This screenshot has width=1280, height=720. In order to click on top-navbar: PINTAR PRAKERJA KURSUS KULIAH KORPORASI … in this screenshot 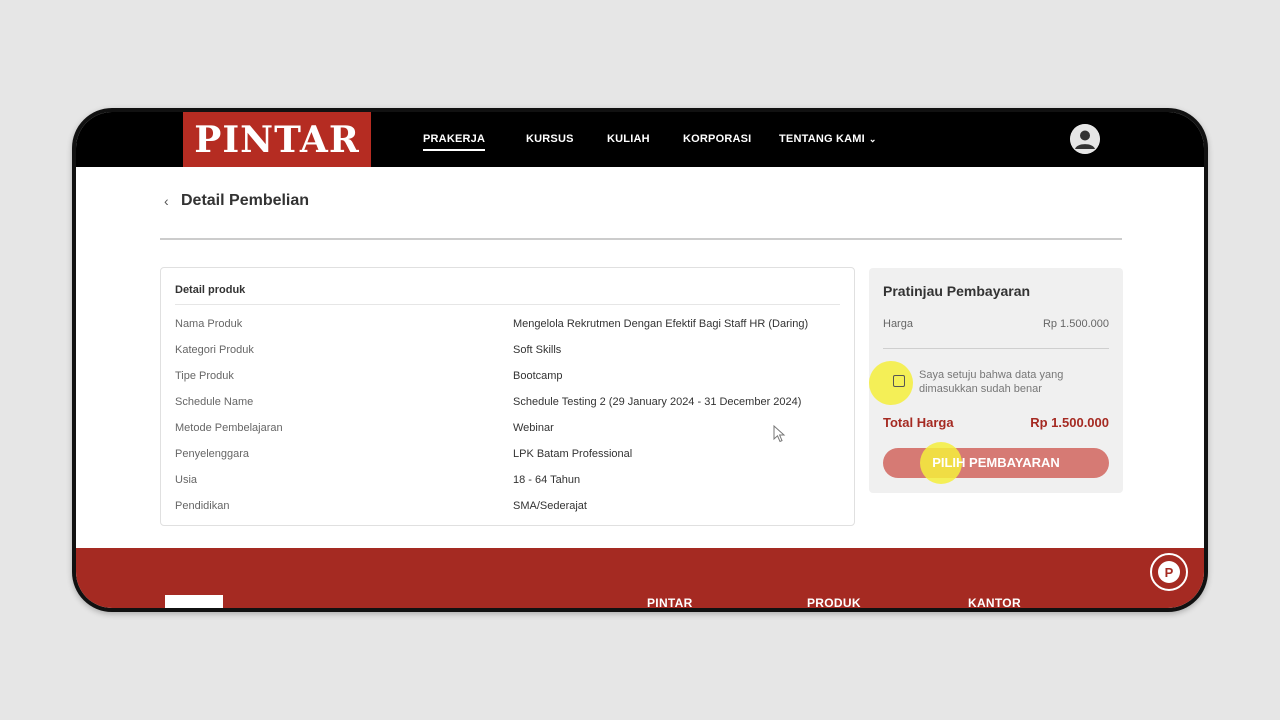, I will do `click(640, 139)`.